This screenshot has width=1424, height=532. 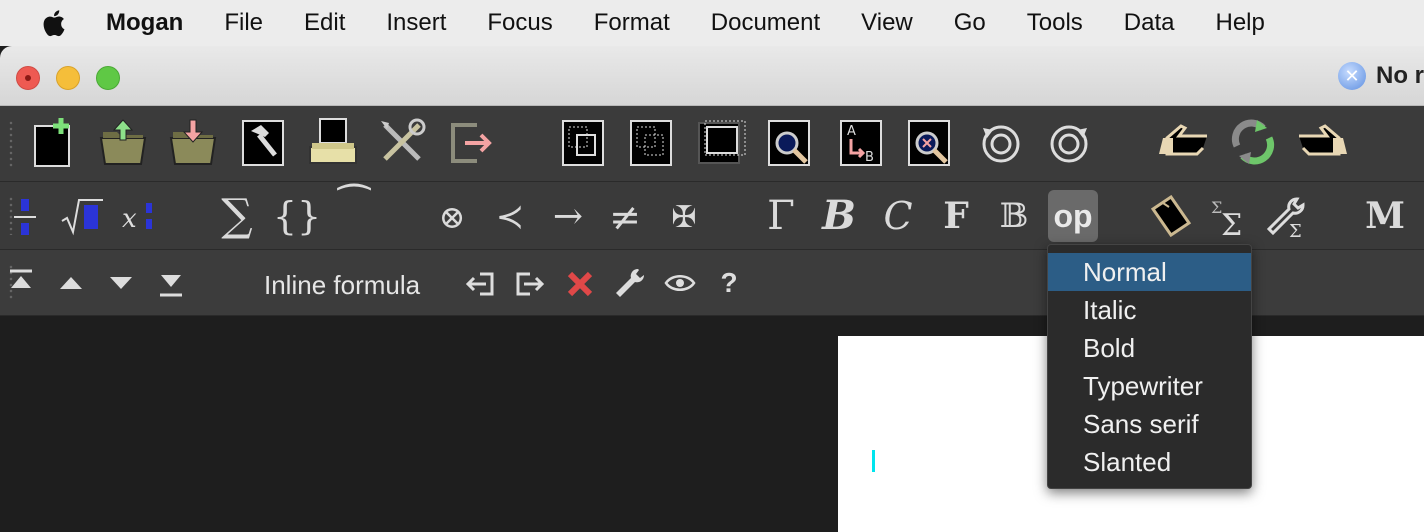 What do you see at coordinates (21, 281) in the screenshot?
I see `first-icon` at bounding box center [21, 281].